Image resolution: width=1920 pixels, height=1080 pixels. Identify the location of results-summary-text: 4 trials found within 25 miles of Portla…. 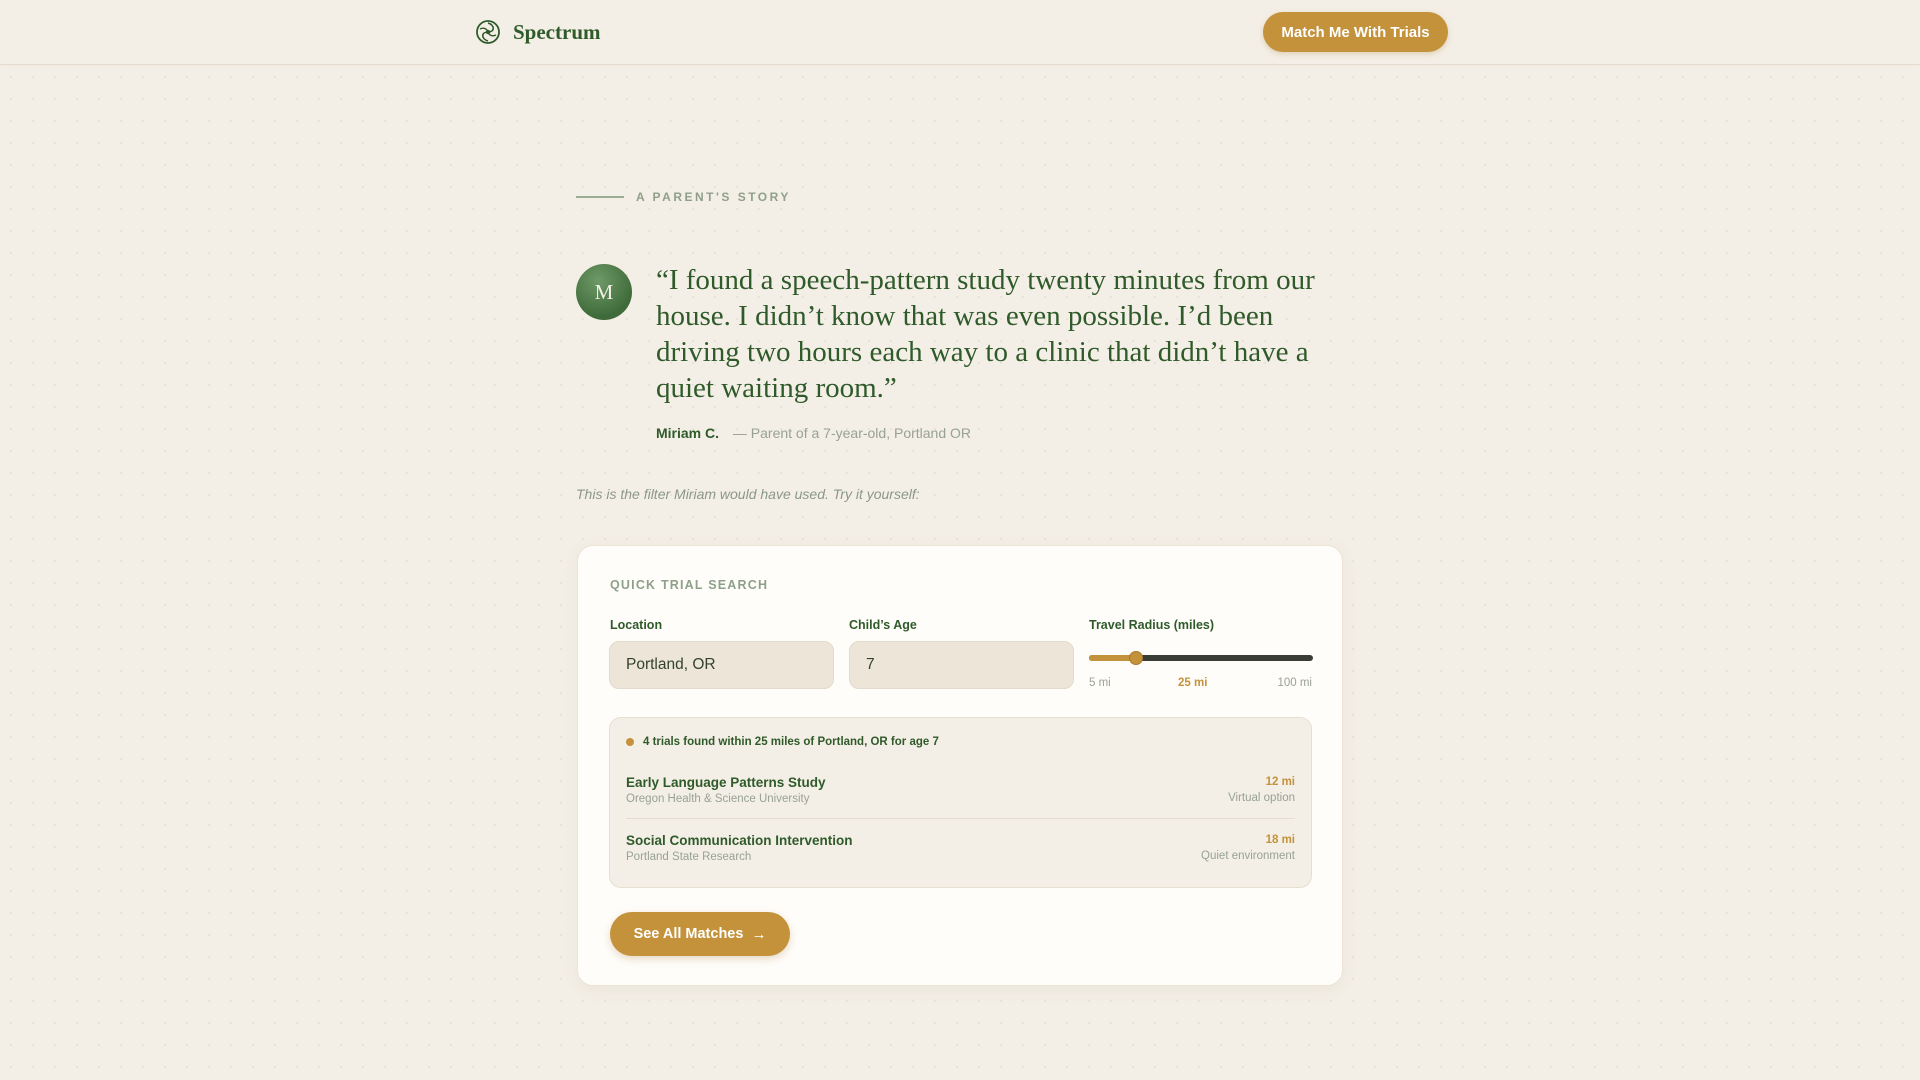
(791, 742).